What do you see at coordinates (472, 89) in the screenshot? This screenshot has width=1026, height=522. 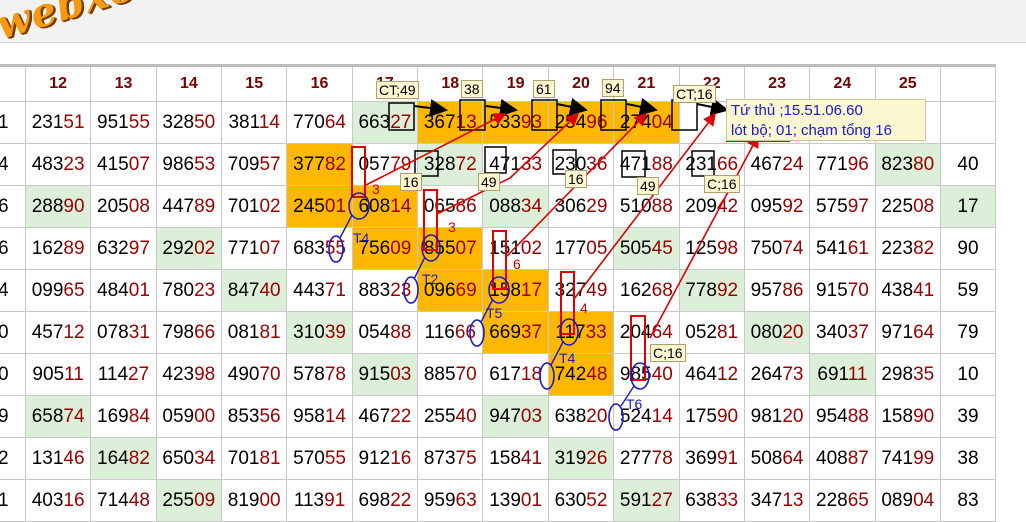 I see `label-38: 38` at bounding box center [472, 89].